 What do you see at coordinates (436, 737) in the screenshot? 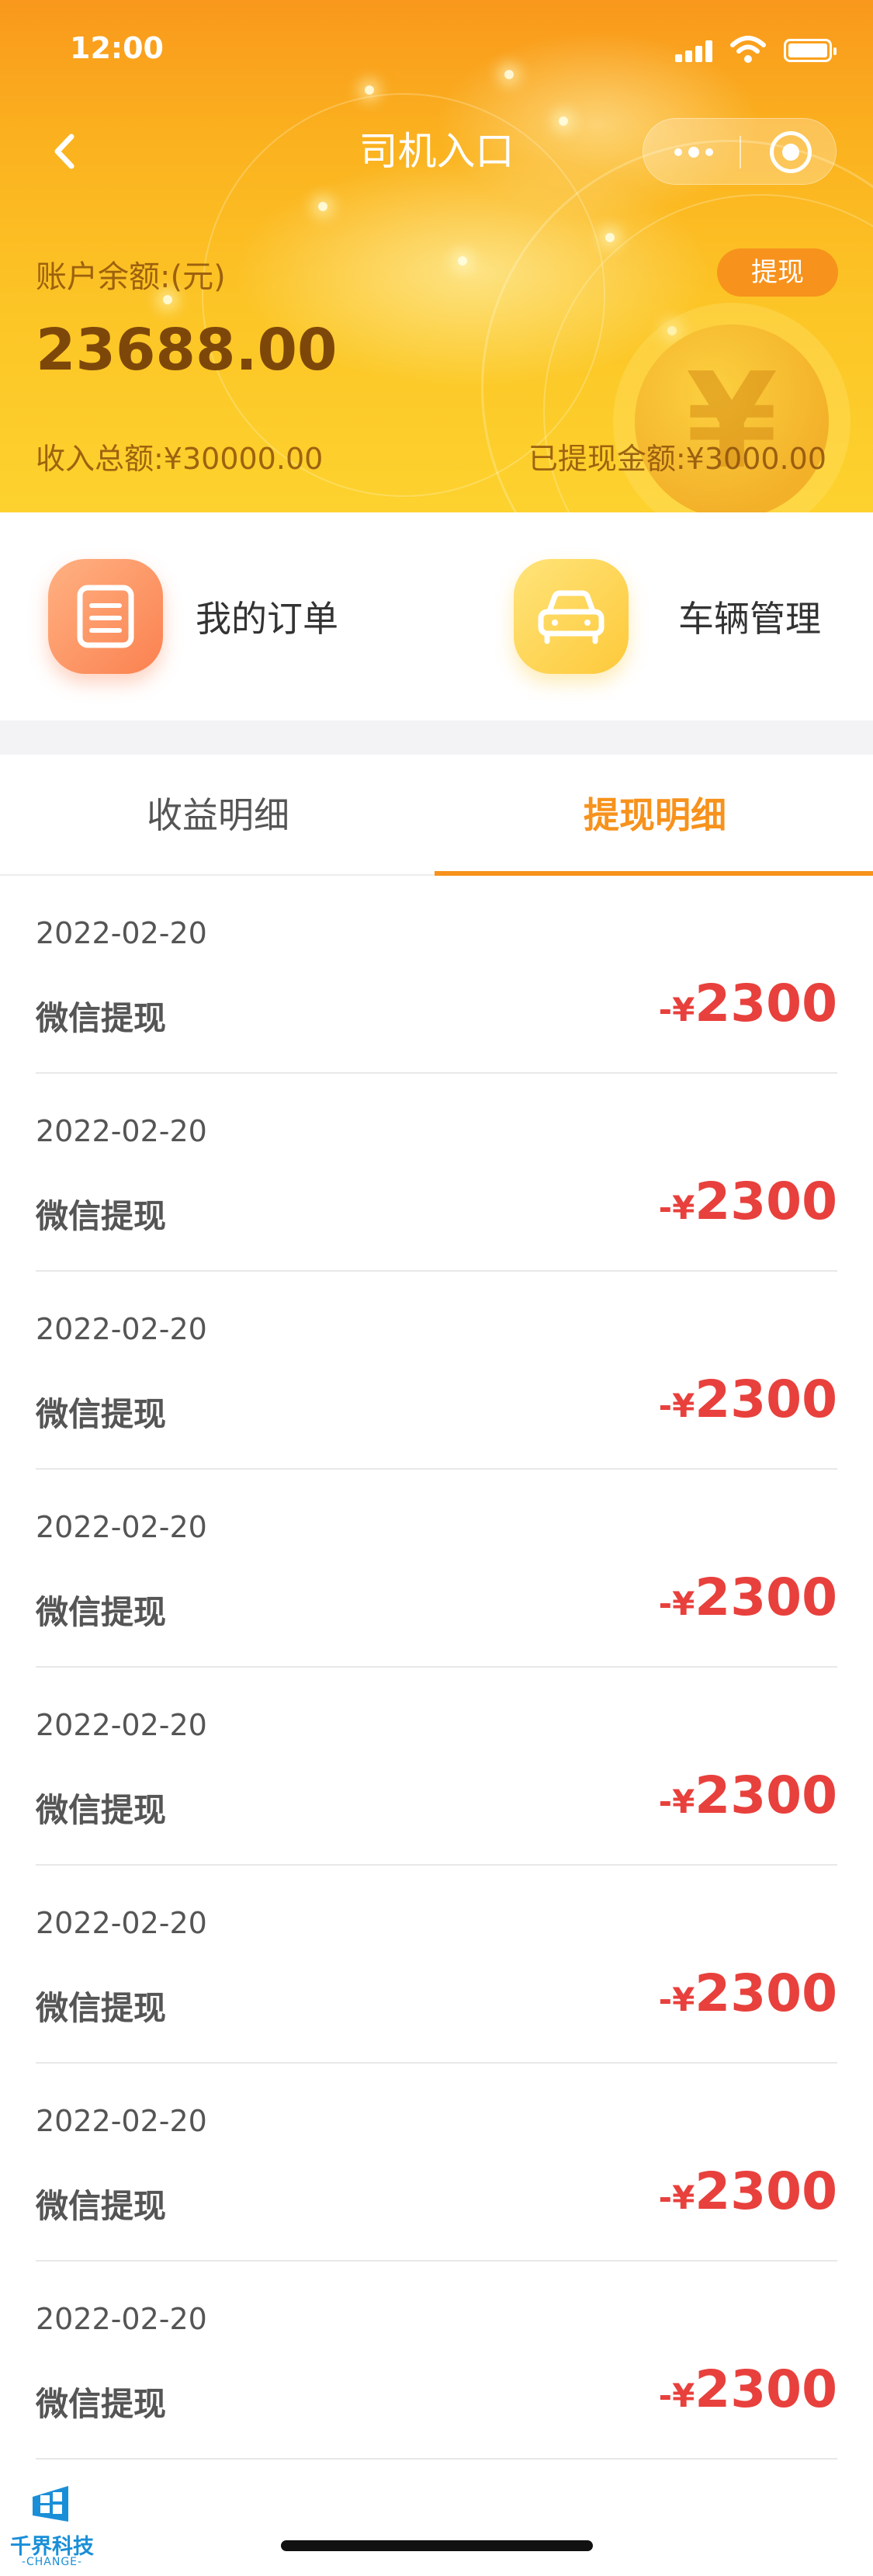
I see `section-divider` at bounding box center [436, 737].